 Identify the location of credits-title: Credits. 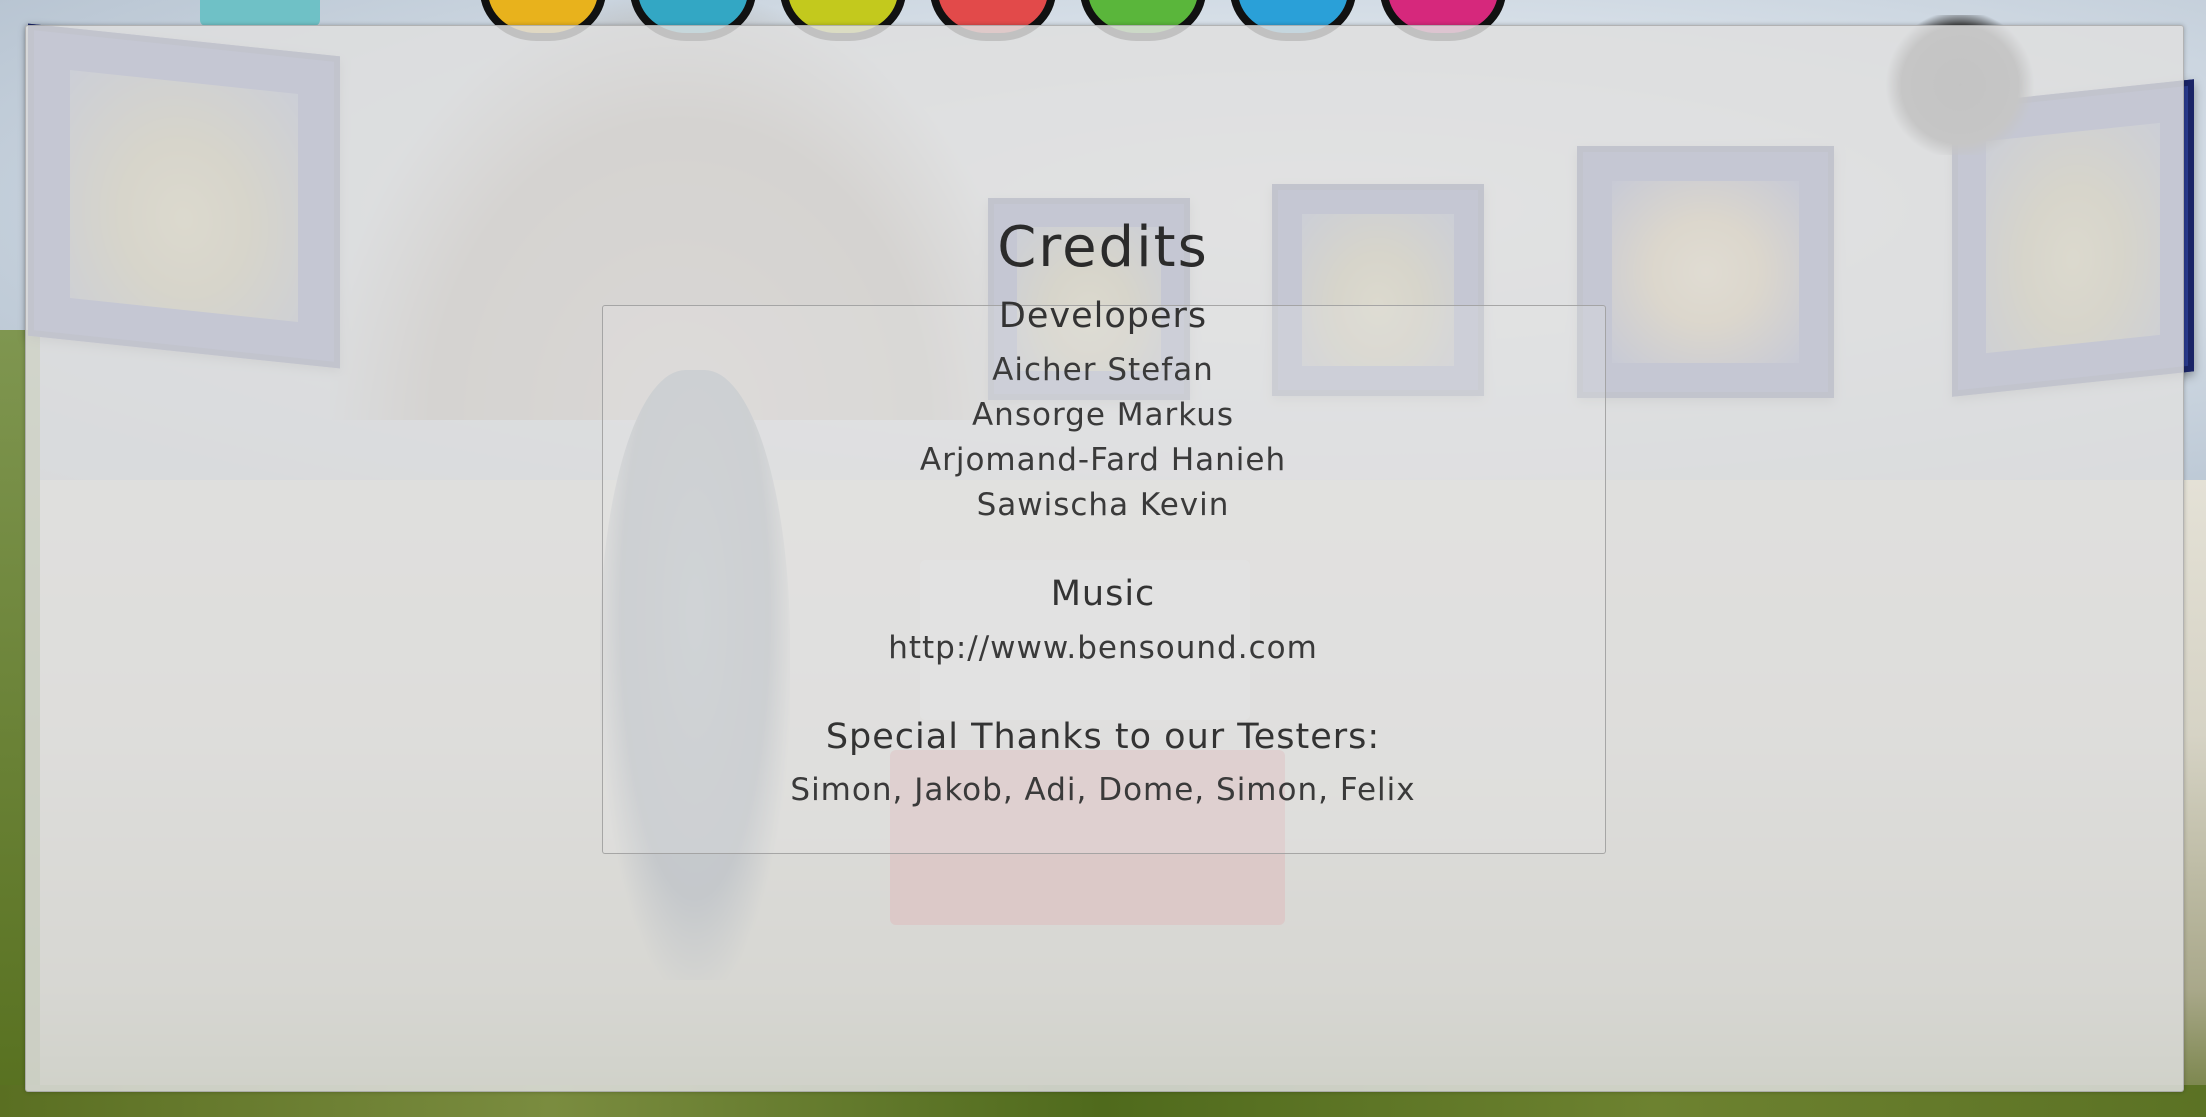
(1103, 247).